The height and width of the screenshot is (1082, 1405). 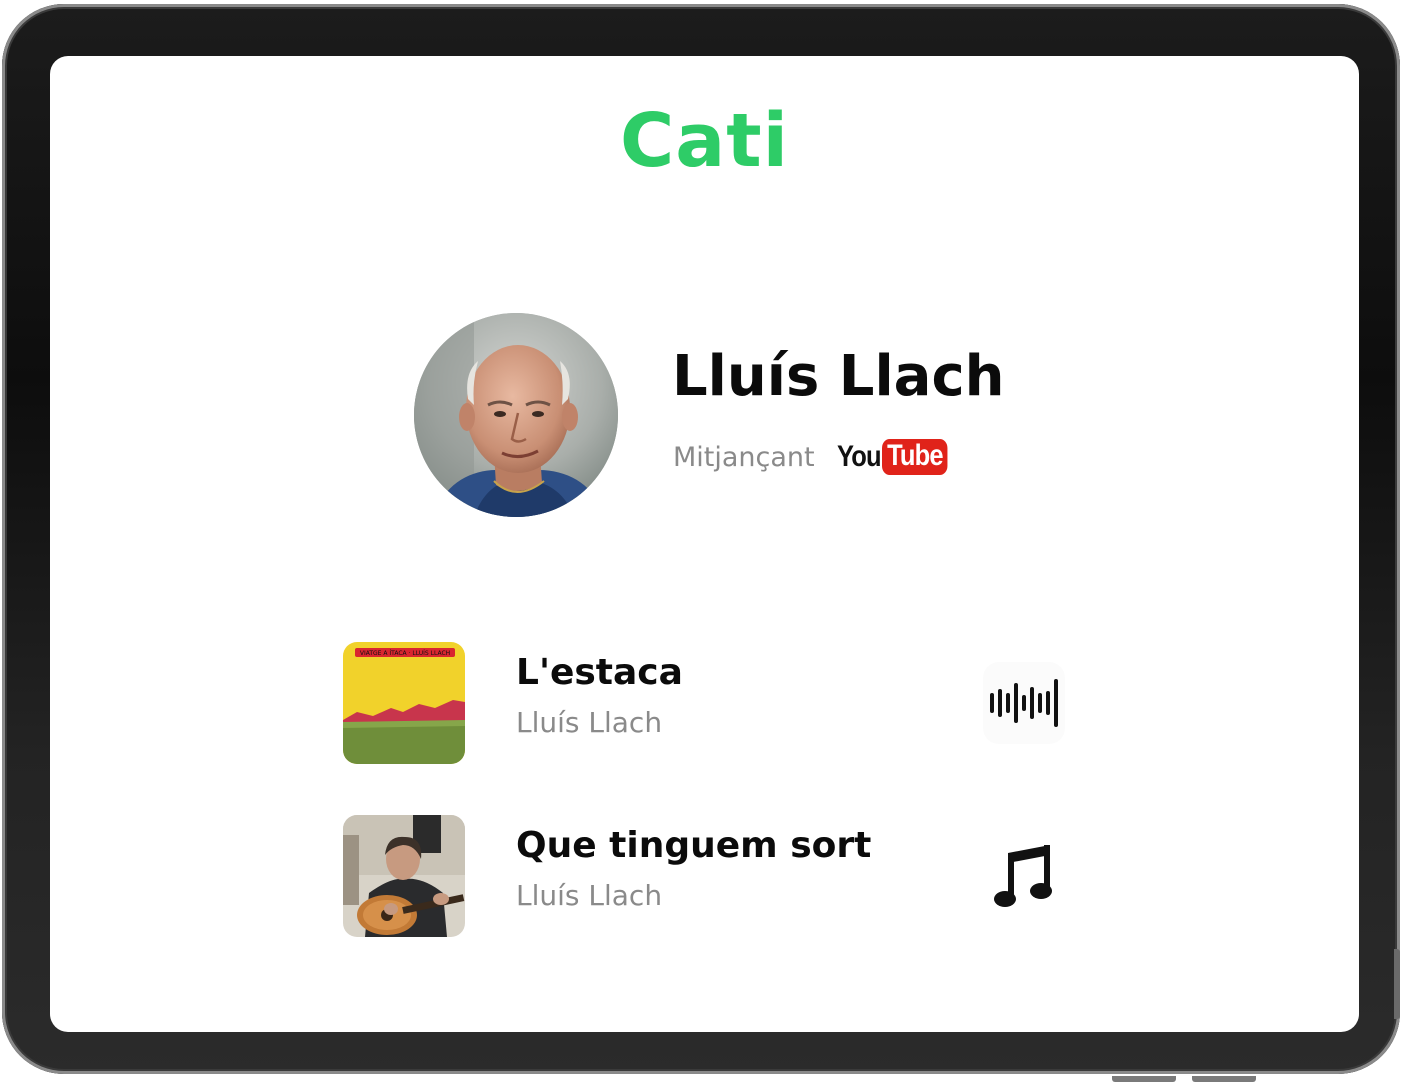 I want to click on album-cover-text: VIATGE A ÍTACA · LLUÍS LLACH, so click(x=405, y=653).